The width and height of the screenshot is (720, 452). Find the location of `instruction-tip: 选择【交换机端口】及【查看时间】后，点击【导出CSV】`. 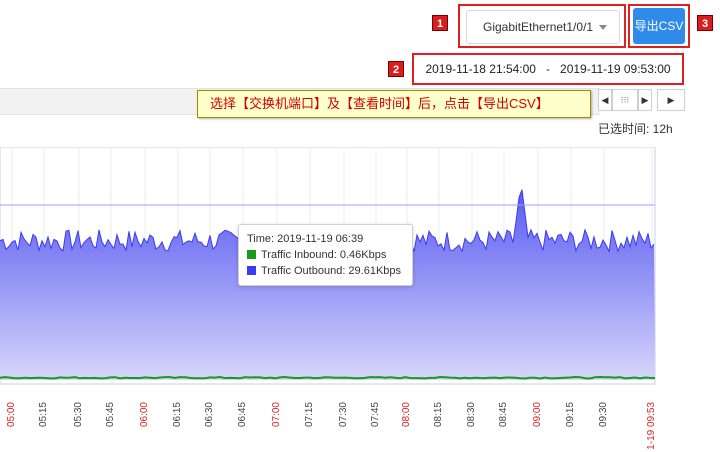

instruction-tip: 选择【交换机端口】及【查看时间】后，点击【导出CSV】 is located at coordinates (394, 104).